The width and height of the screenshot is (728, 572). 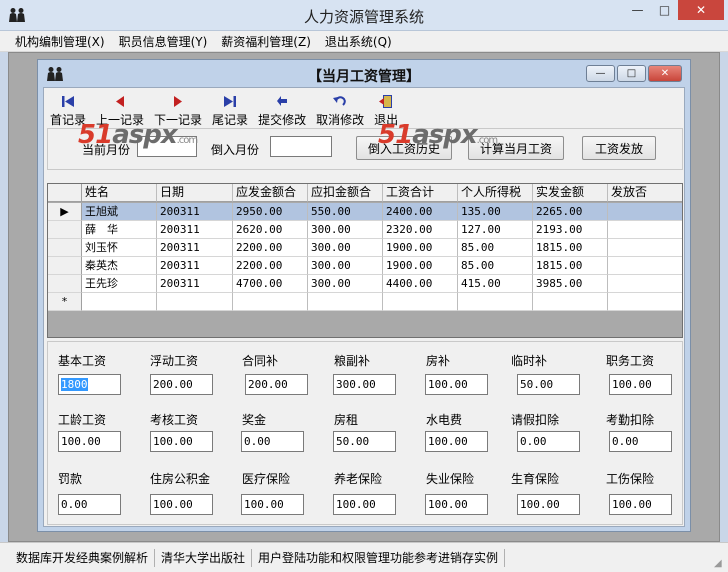 What do you see at coordinates (301, 146) in the screenshot?
I see `import-month-input` at bounding box center [301, 146].